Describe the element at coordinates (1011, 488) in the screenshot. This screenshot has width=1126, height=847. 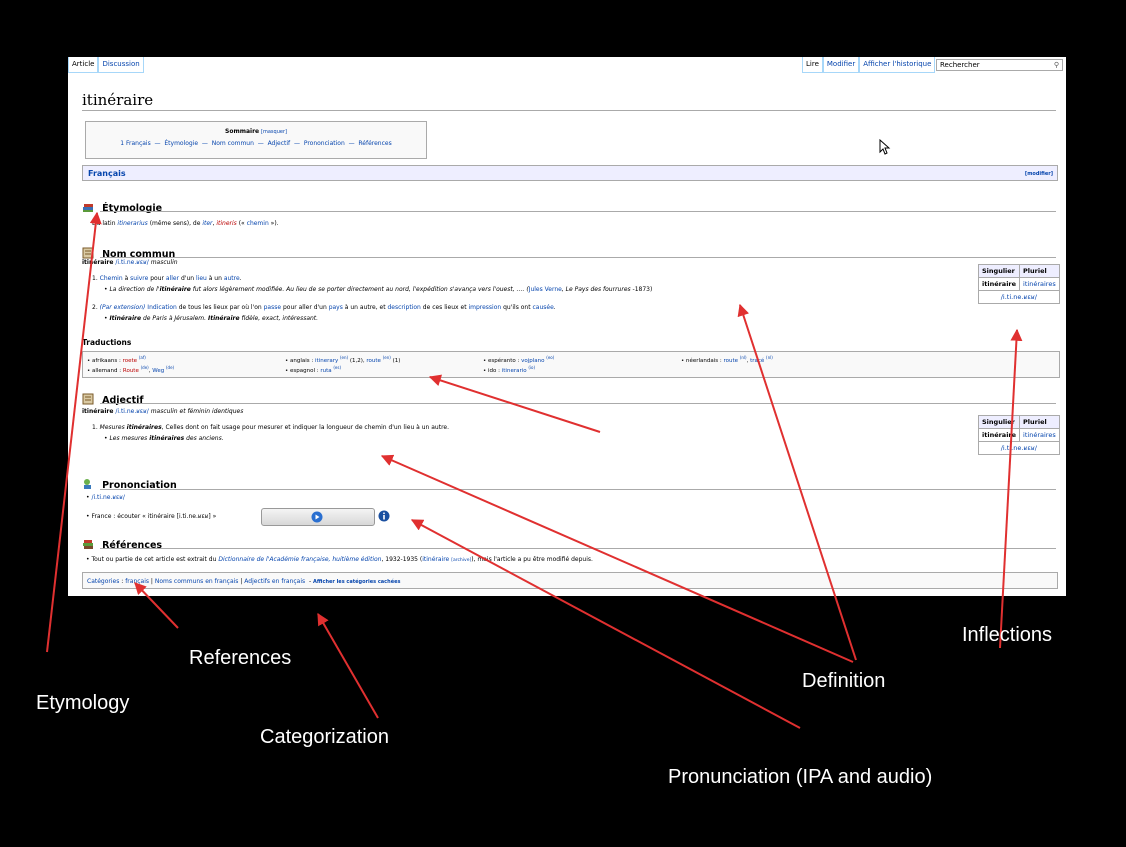
I see `arrow-inflections` at that location.